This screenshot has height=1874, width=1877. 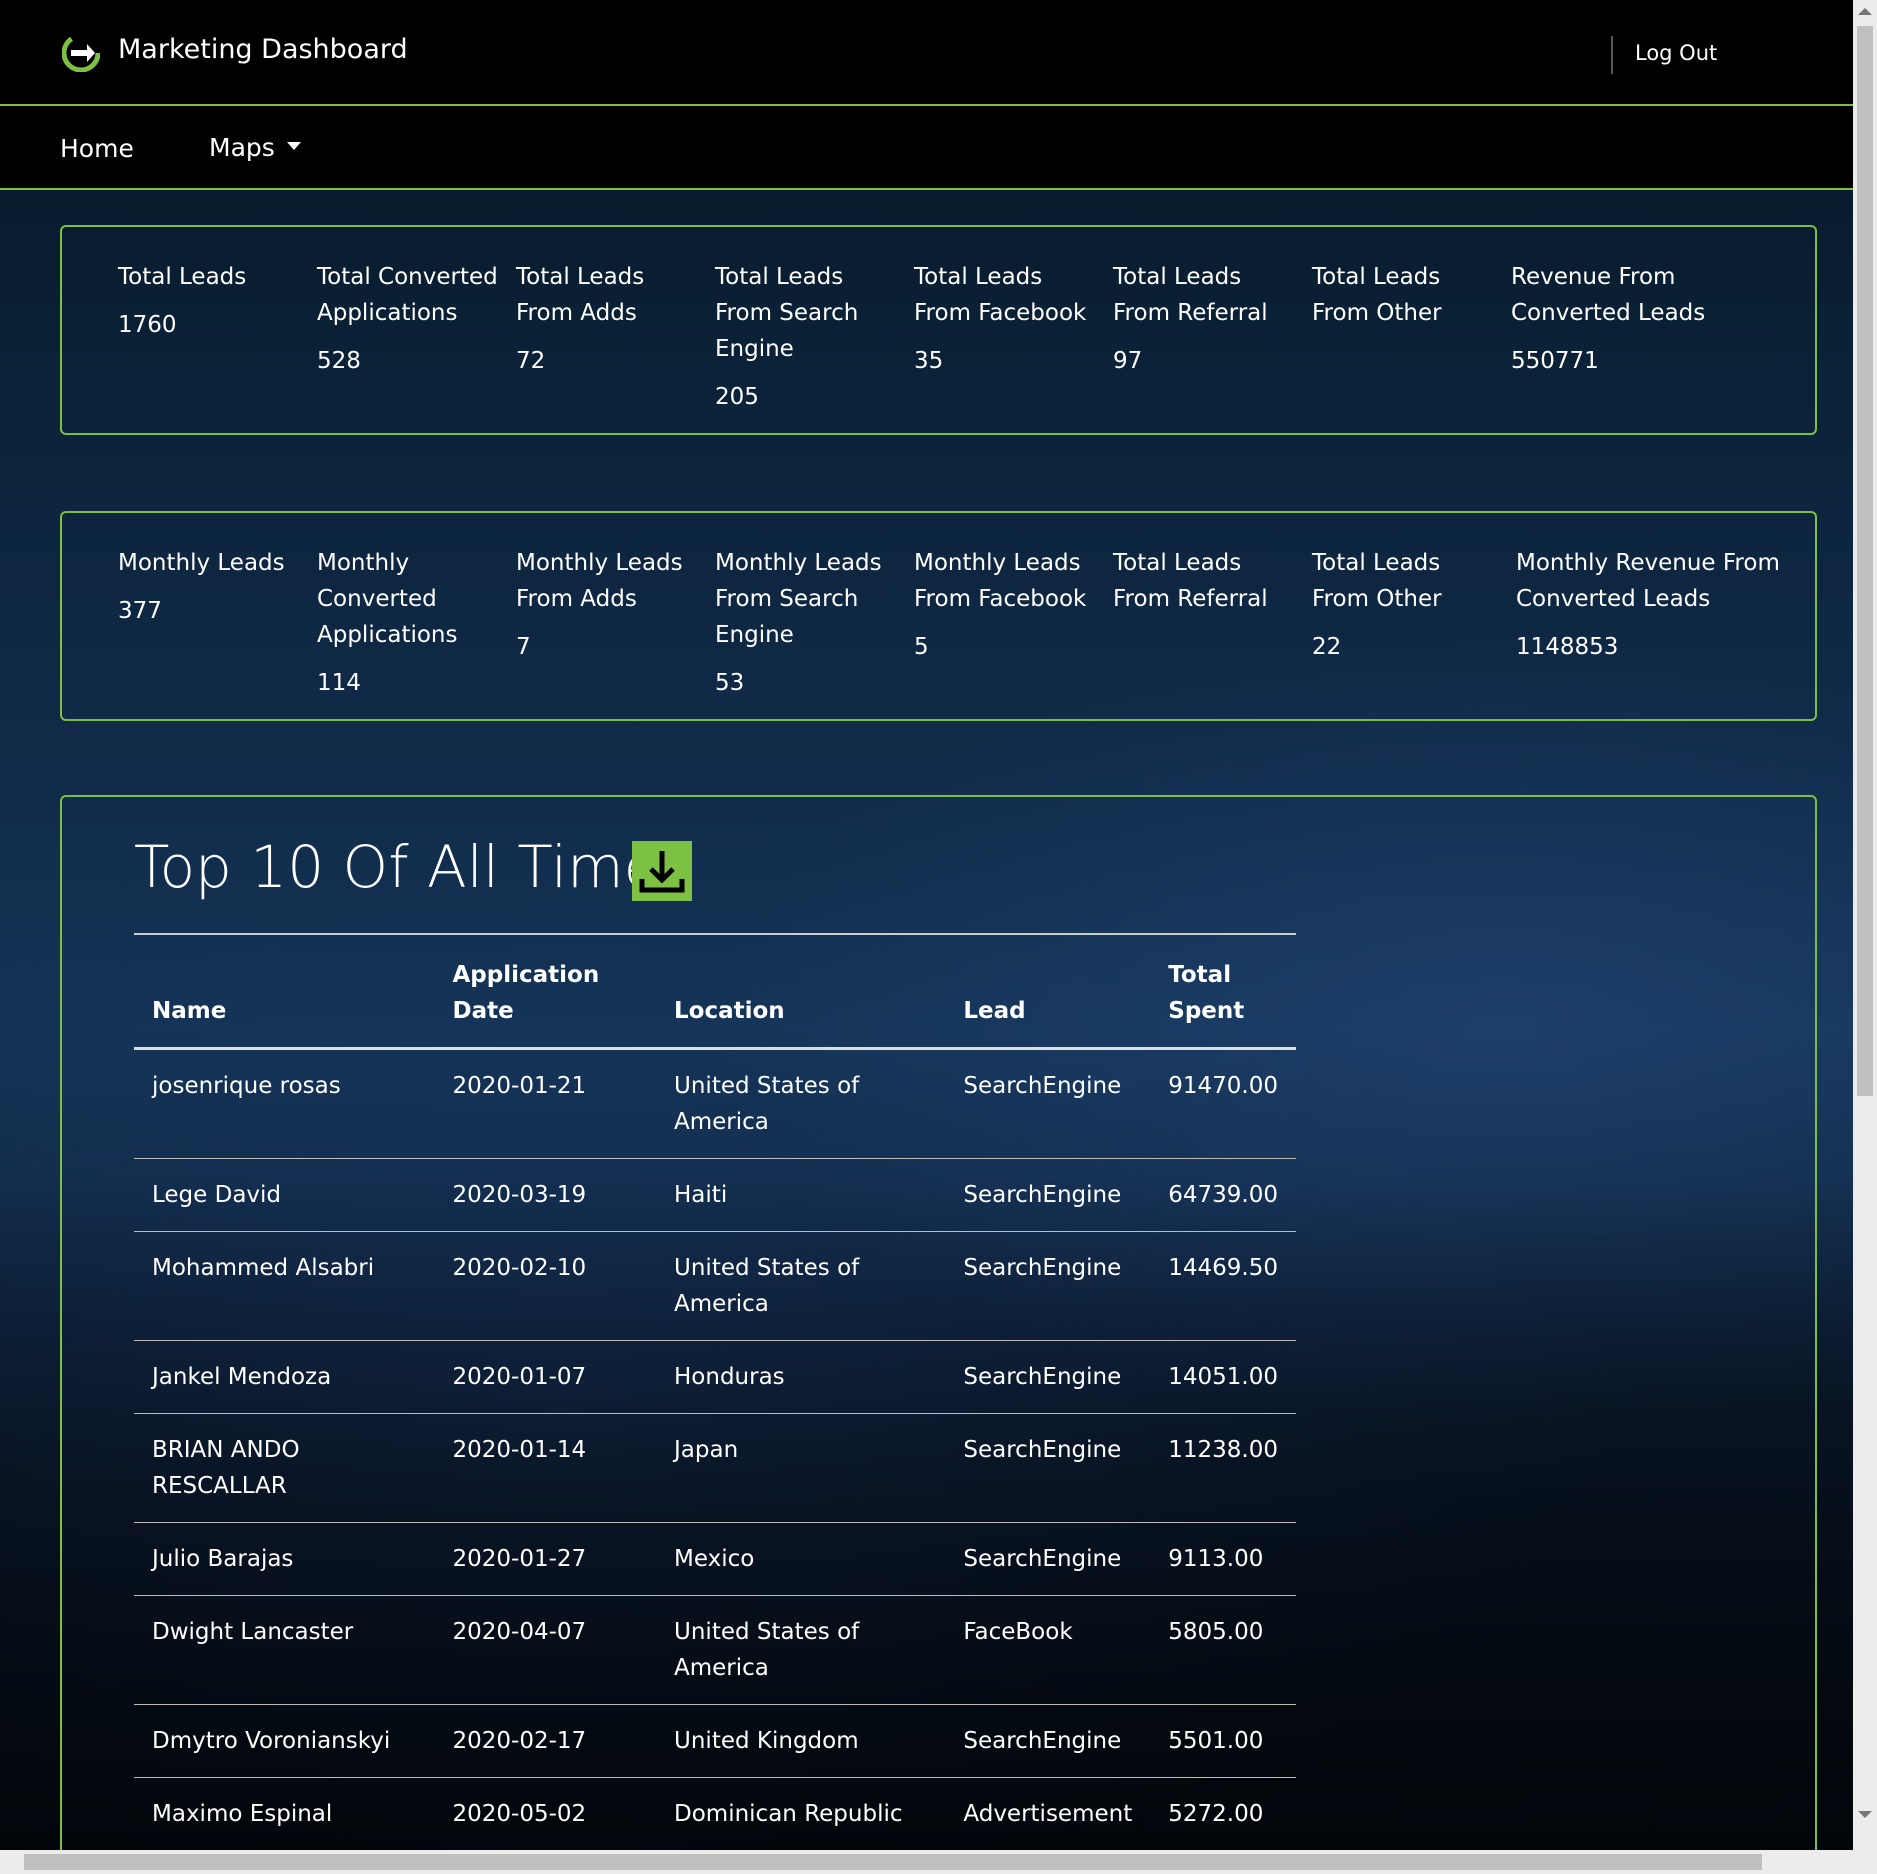 I want to click on header-divider, so click(x=1612, y=55).